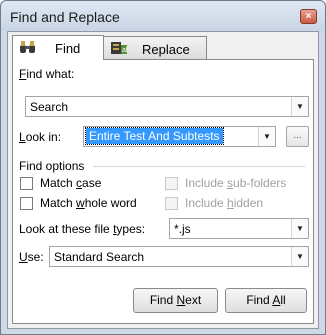  I want to click on find-what-label: Find what:, so click(47, 74).